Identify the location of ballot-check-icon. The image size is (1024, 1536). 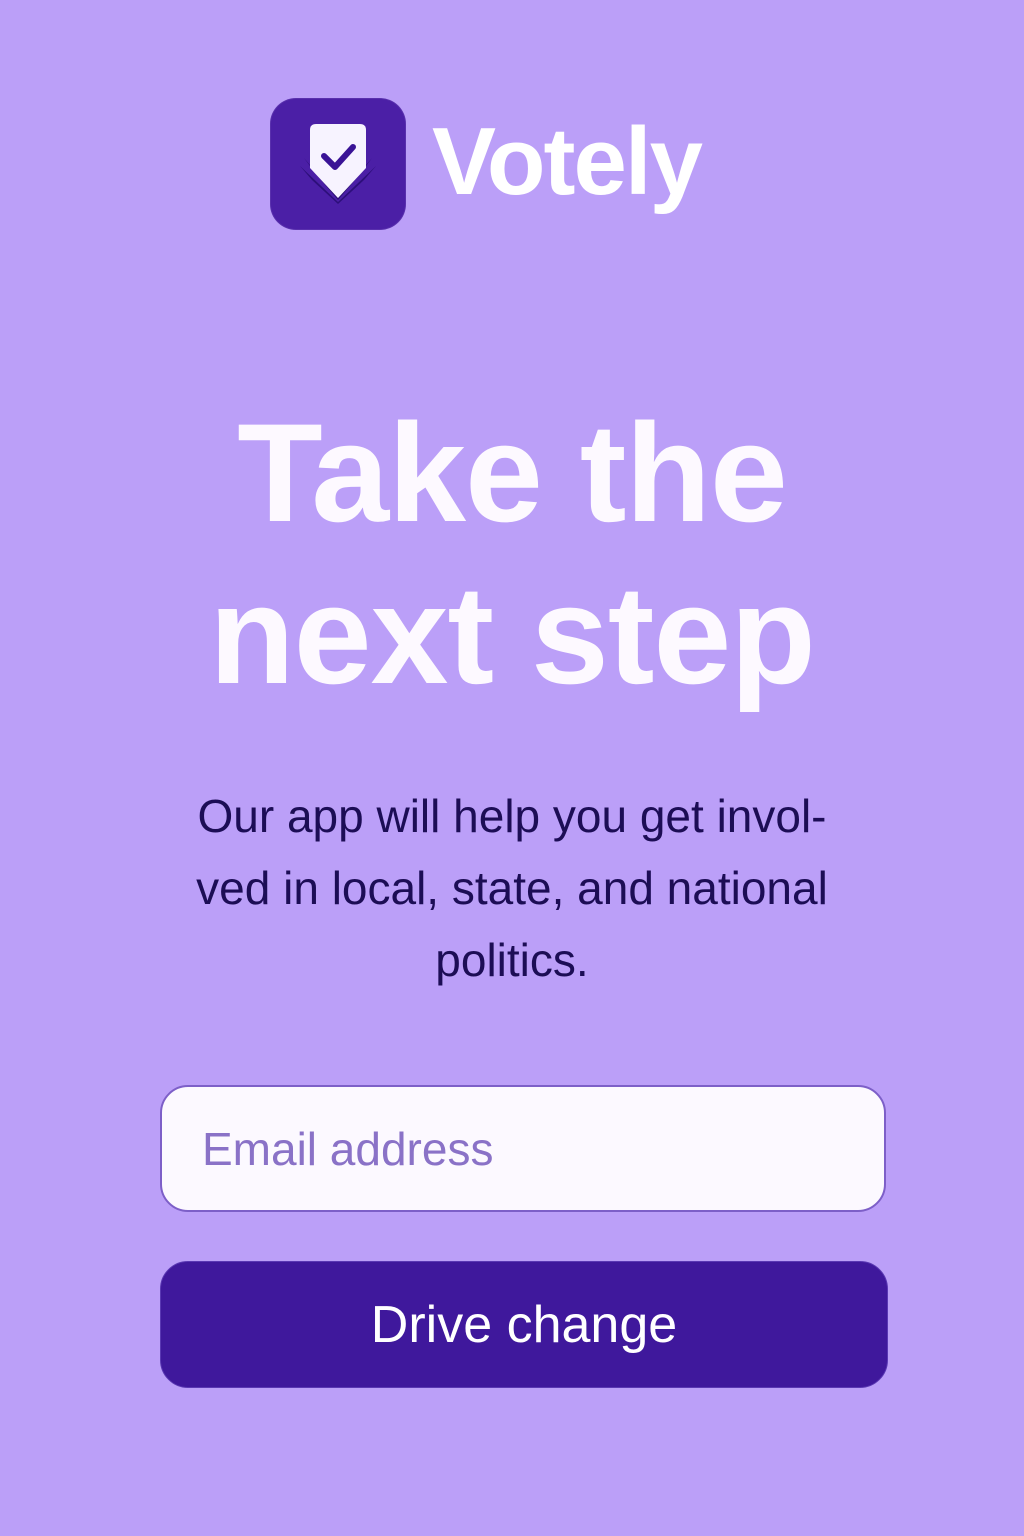
(338, 164).